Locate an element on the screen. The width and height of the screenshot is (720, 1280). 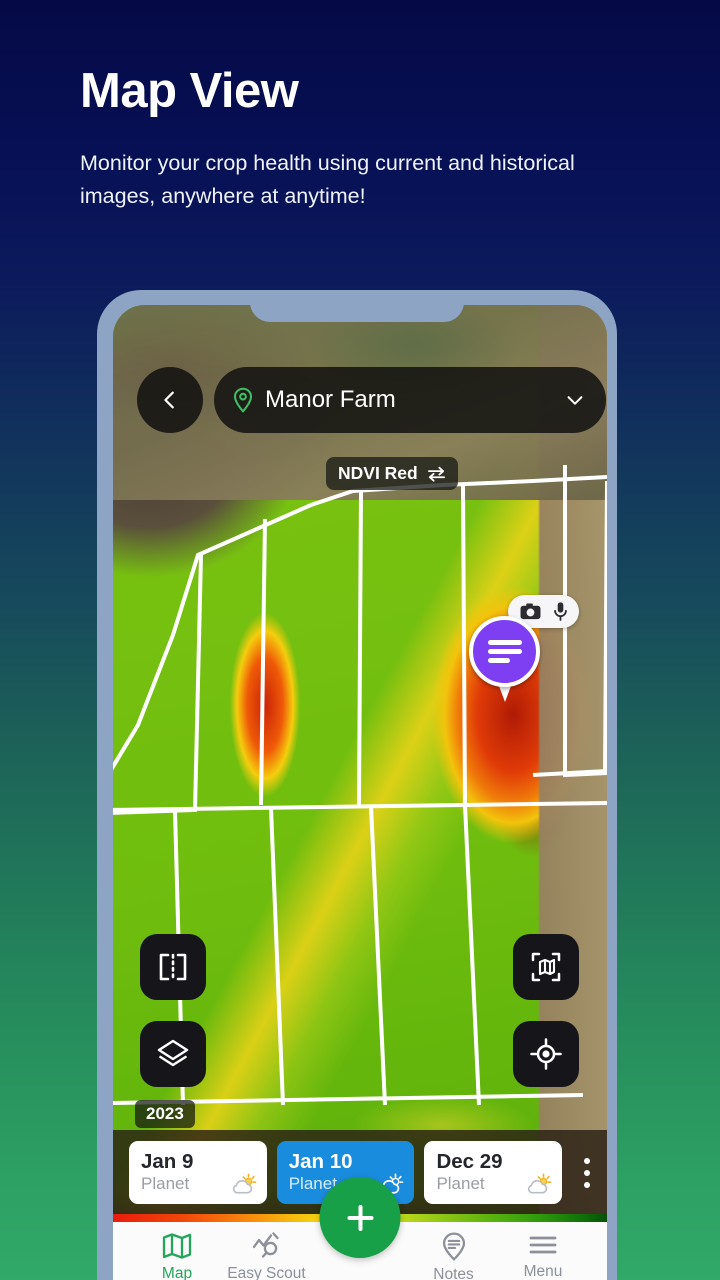
gps-locate-icon is located at coordinates (546, 1054).